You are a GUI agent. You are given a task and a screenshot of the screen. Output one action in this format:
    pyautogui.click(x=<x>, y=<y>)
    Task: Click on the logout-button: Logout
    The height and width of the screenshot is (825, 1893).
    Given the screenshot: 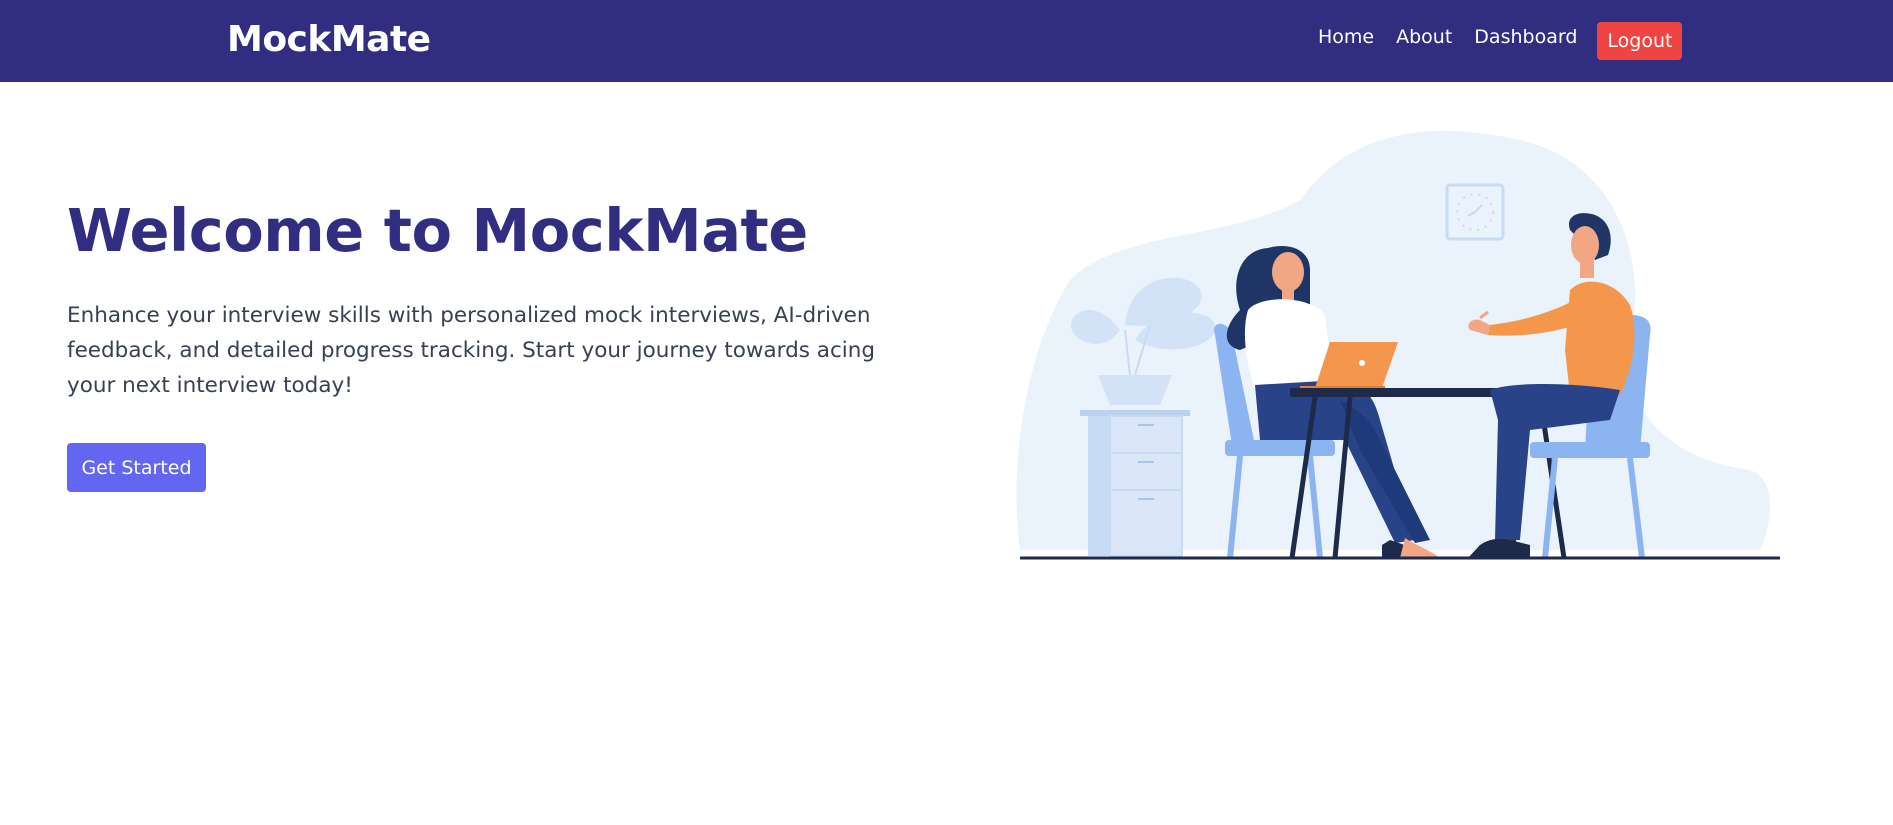 What is the action you would take?
    pyautogui.click(x=1640, y=41)
    